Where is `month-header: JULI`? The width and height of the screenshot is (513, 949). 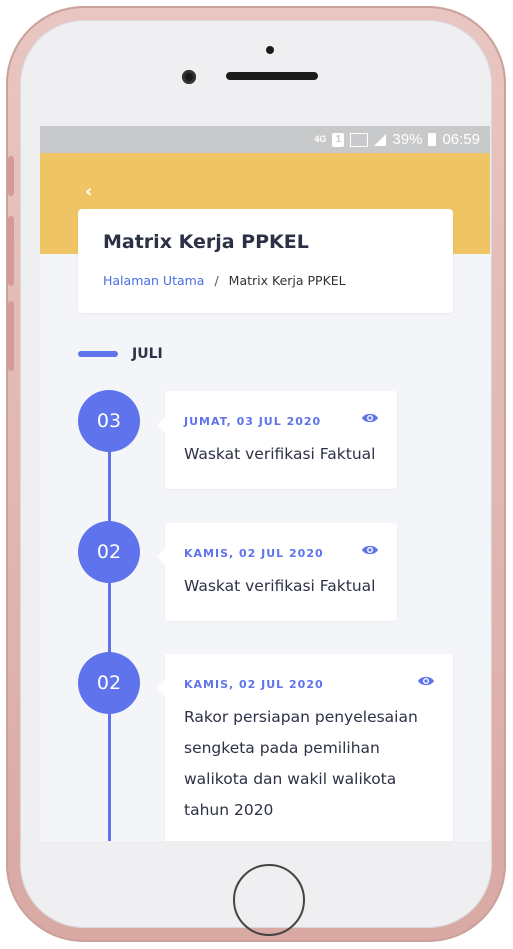 month-header: JULI is located at coordinates (120, 354).